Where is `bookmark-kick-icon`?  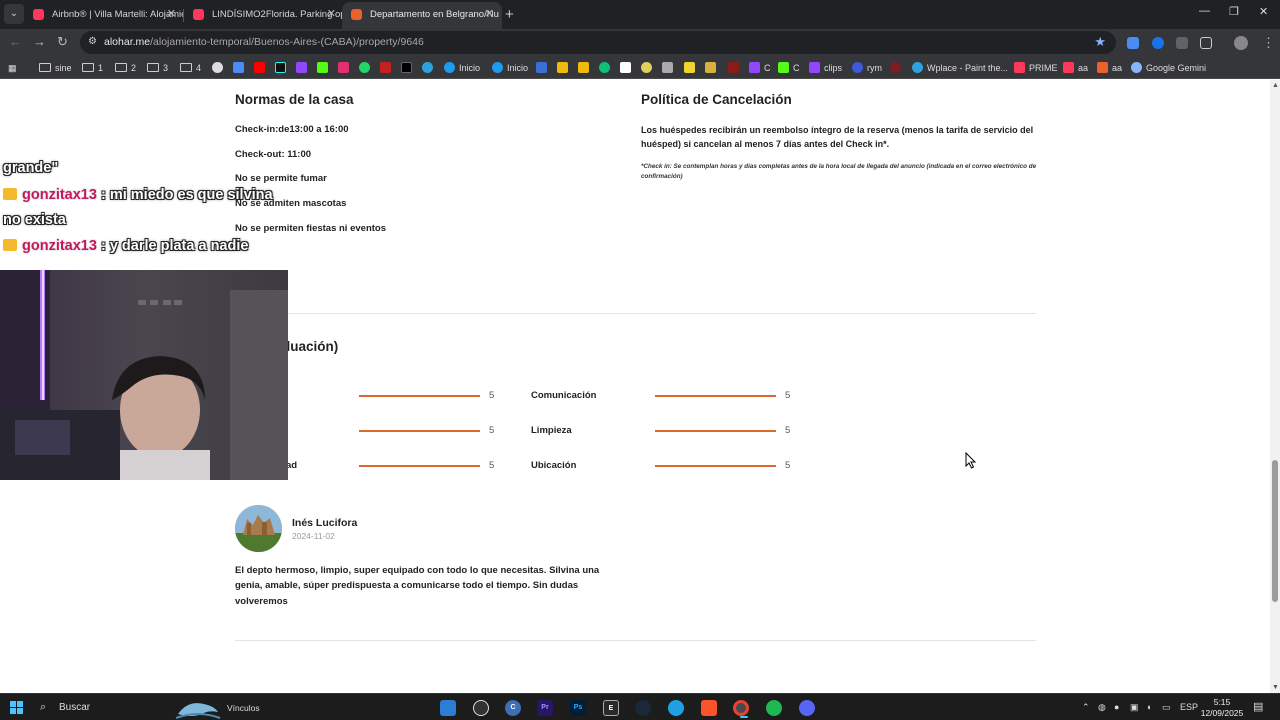 bookmark-kick-icon is located at coordinates (324, 68).